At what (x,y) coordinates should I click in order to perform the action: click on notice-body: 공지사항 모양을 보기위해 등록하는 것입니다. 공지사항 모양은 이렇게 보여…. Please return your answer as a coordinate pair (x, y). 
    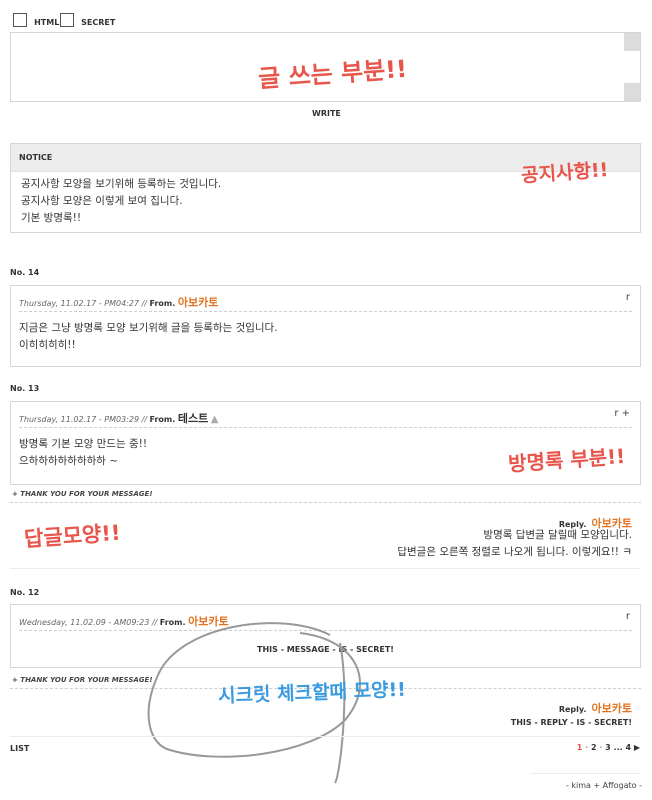
    Looking at the image, I should click on (121, 201).